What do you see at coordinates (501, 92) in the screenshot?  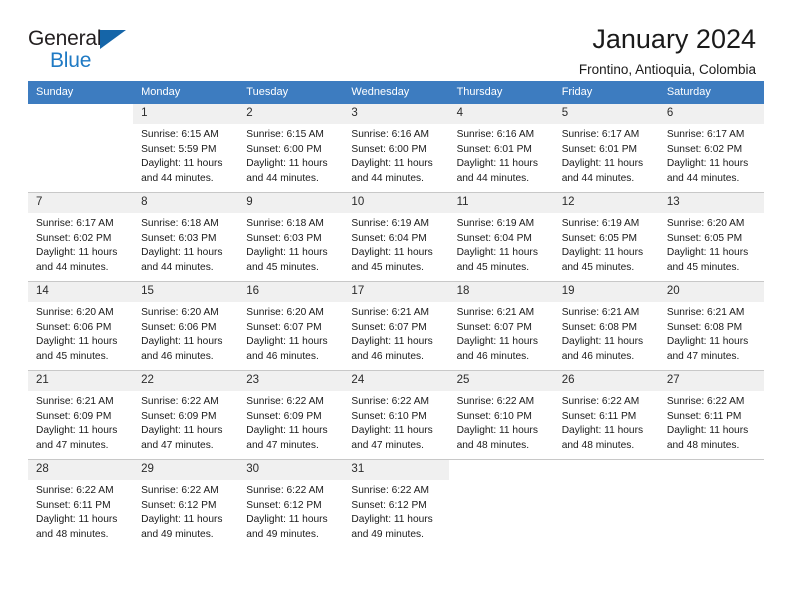 I see `weekday-header-thursday: Thursday` at bounding box center [501, 92].